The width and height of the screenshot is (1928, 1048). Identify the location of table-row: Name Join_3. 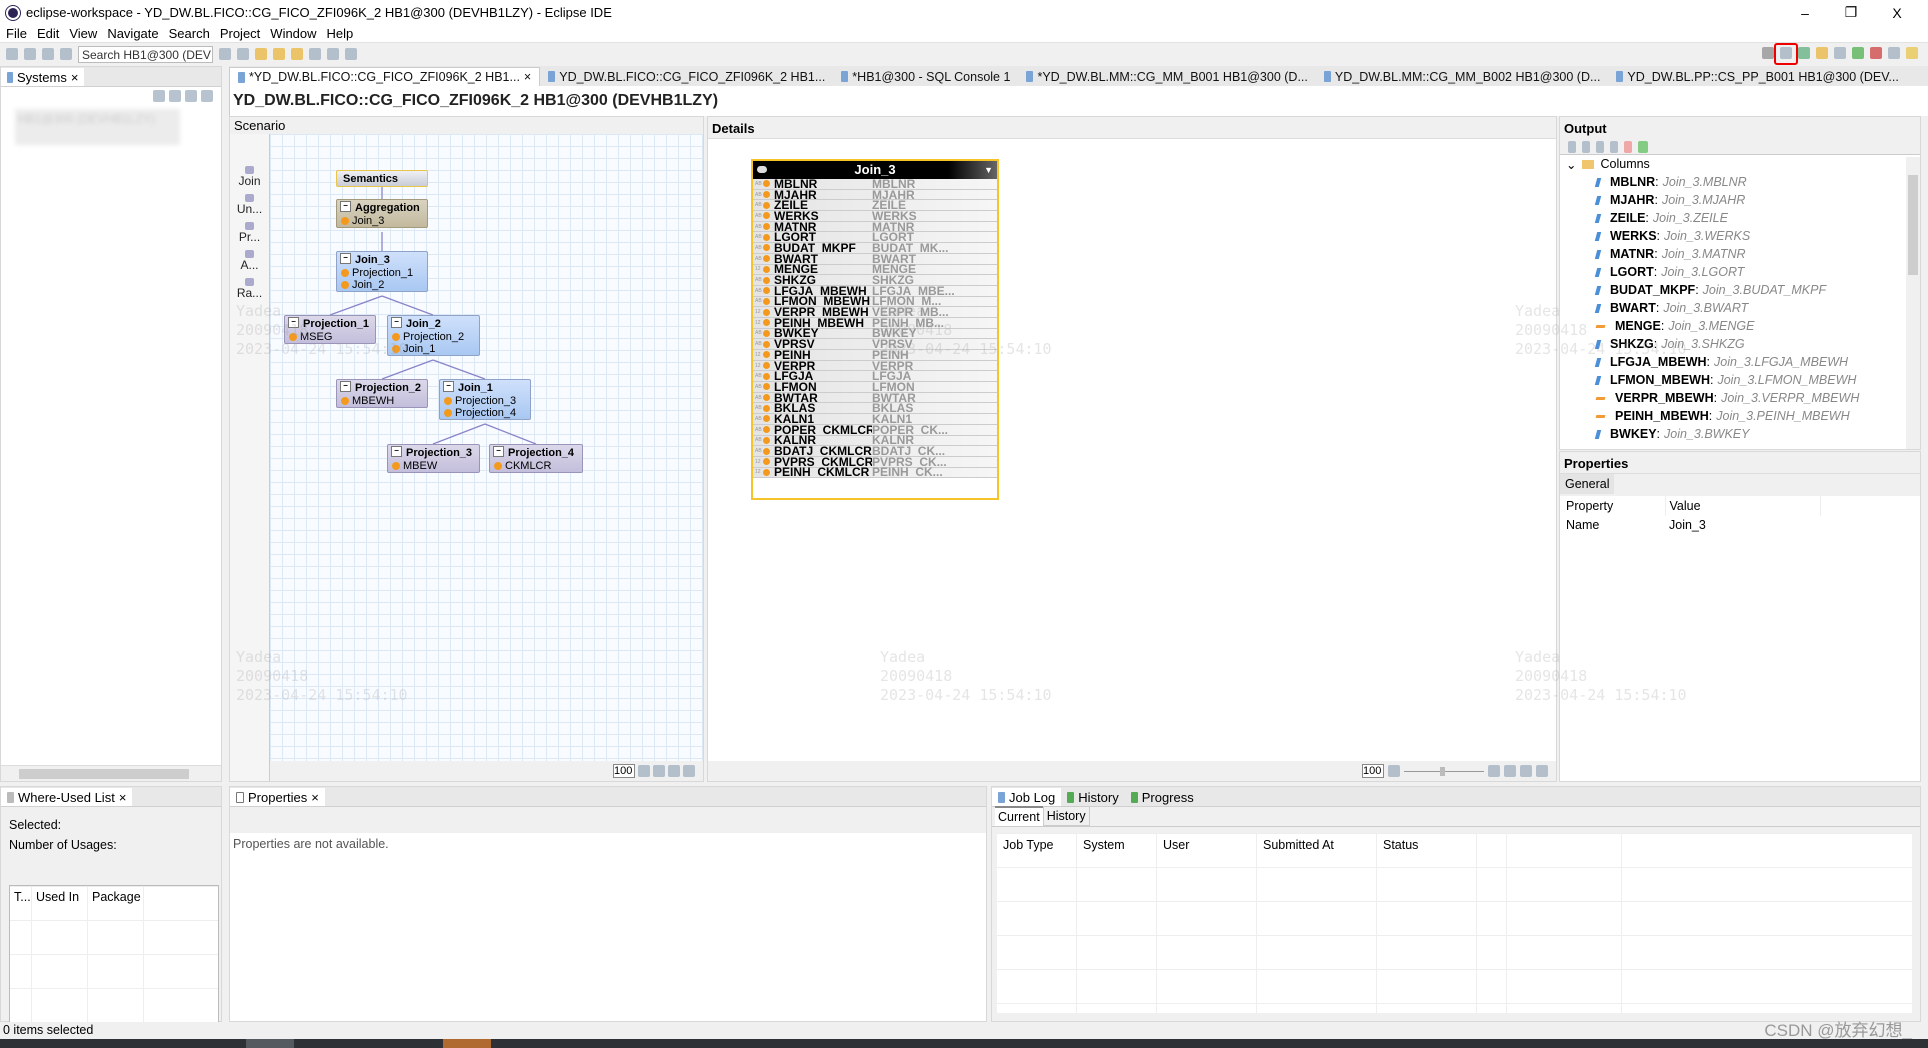
(1740, 525).